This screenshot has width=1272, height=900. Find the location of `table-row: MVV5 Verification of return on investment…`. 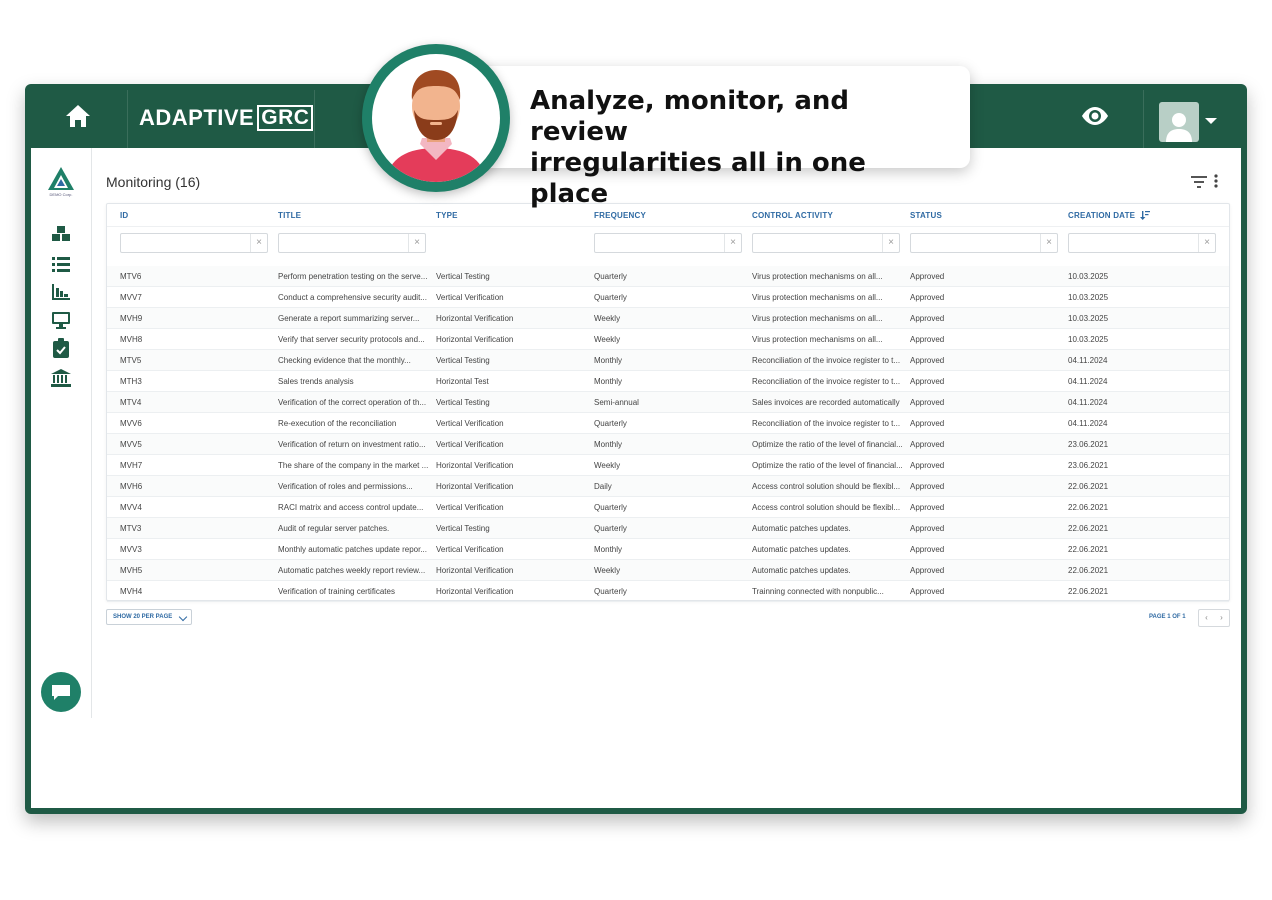

table-row: MVV5 Verification of return on investment… is located at coordinates (668, 444).